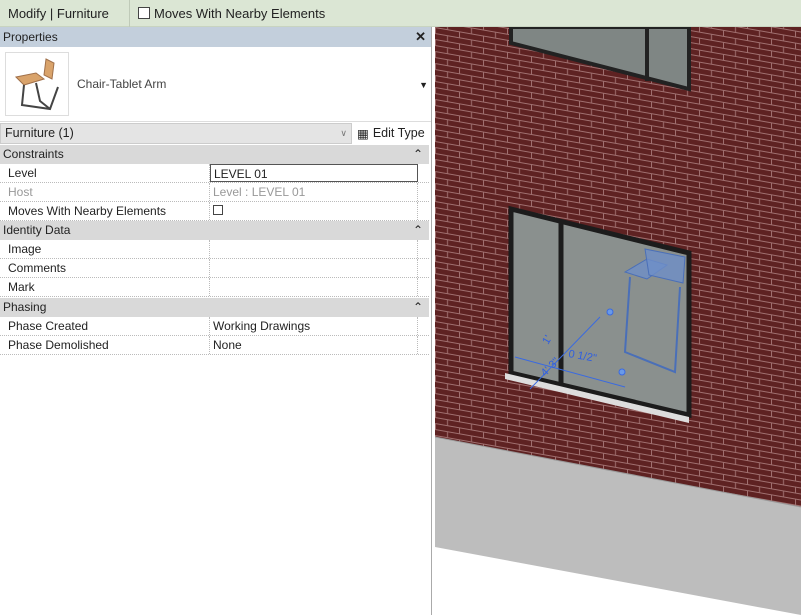 Image resolution: width=801 pixels, height=615 pixels. I want to click on group-label: Phasing, so click(25, 307).